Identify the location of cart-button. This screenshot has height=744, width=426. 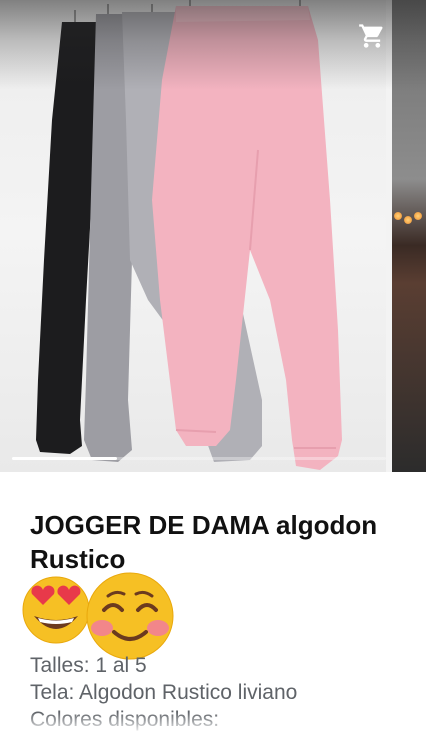
(372, 36).